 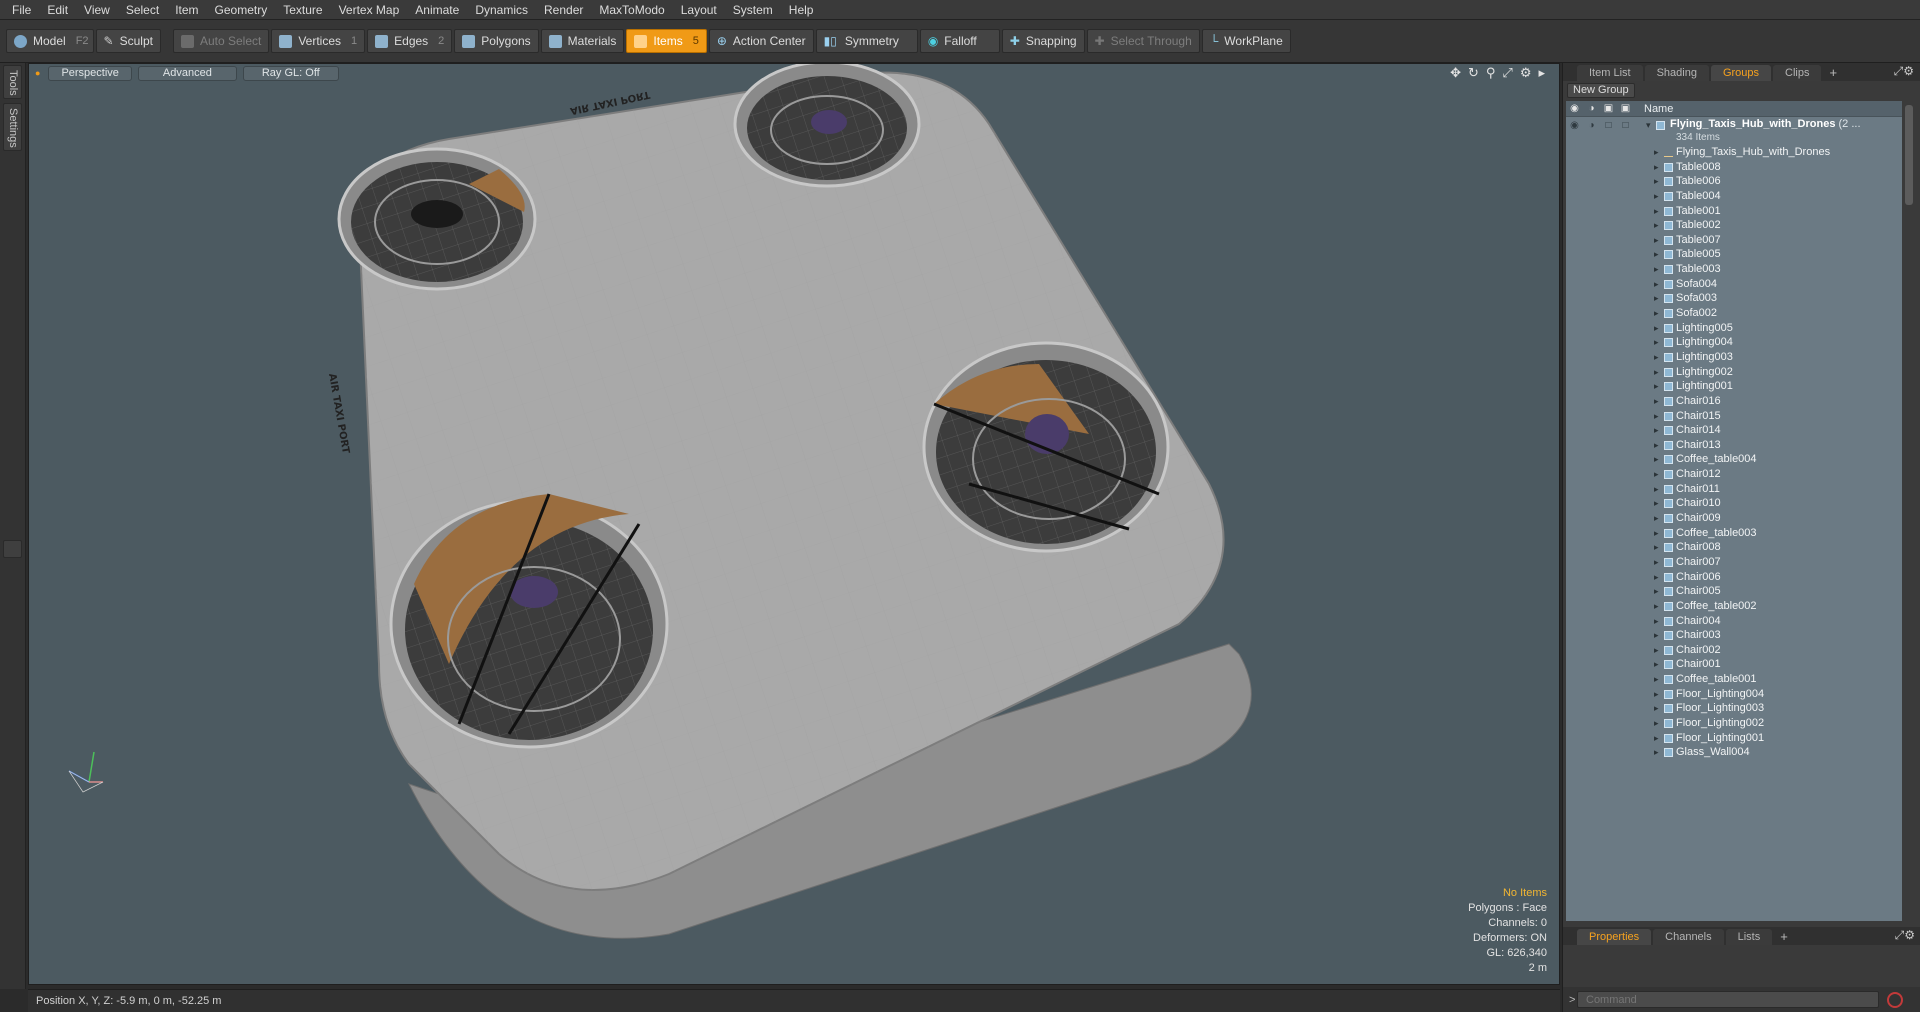 What do you see at coordinates (1895, 999) in the screenshot?
I see `command-stop-icon` at bounding box center [1895, 999].